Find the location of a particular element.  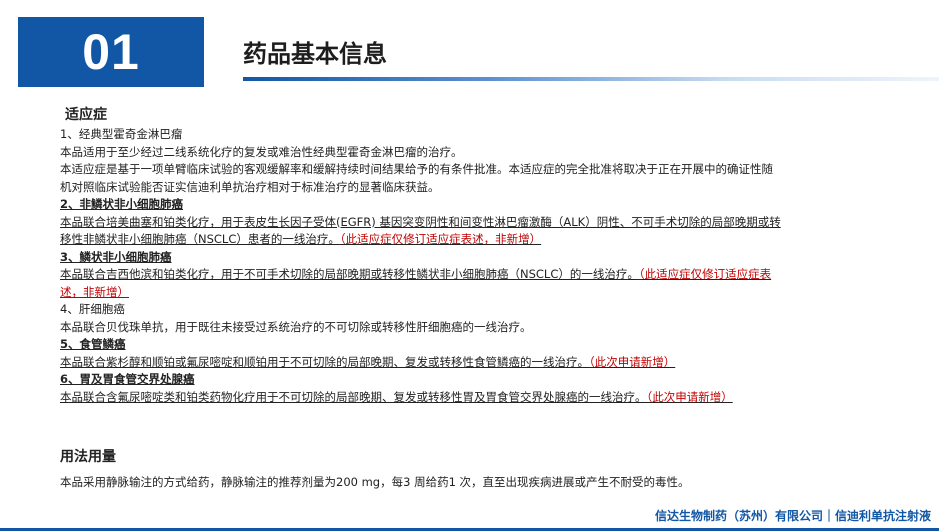

title-divider is located at coordinates (591, 79).